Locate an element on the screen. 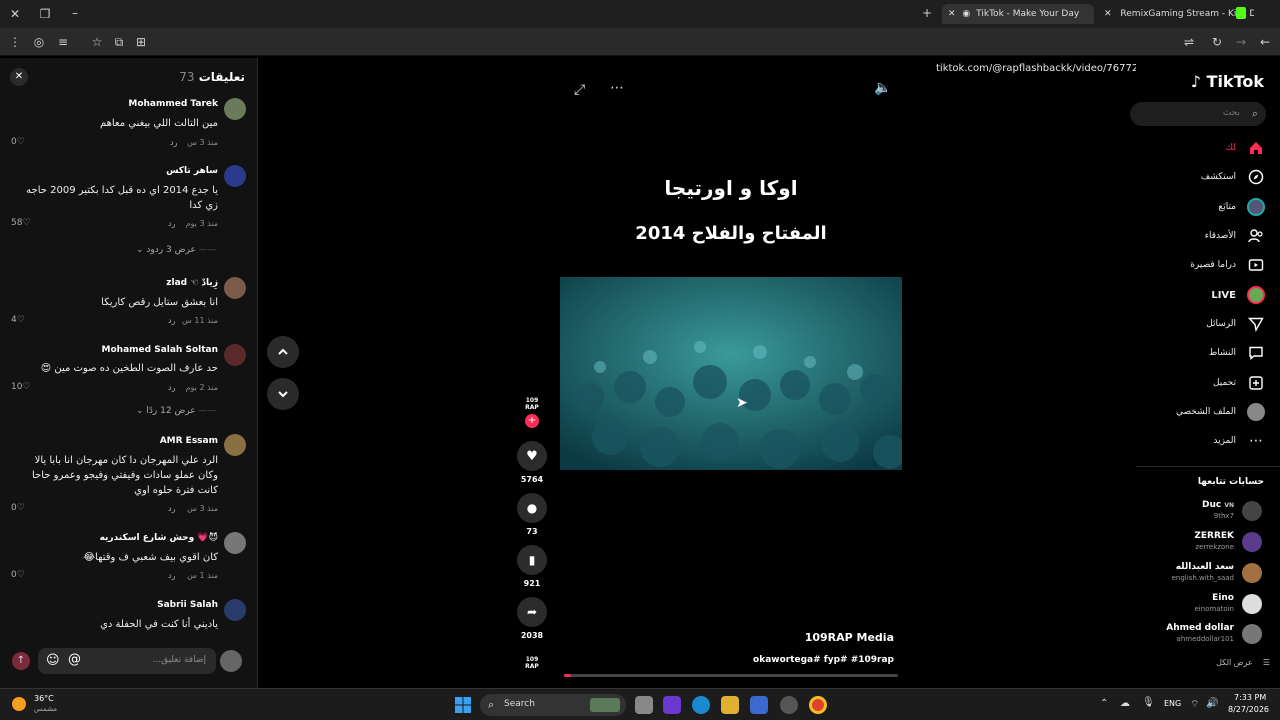 The height and width of the screenshot is (720, 1280). close-comments-icon: ✕ is located at coordinates (19, 77).